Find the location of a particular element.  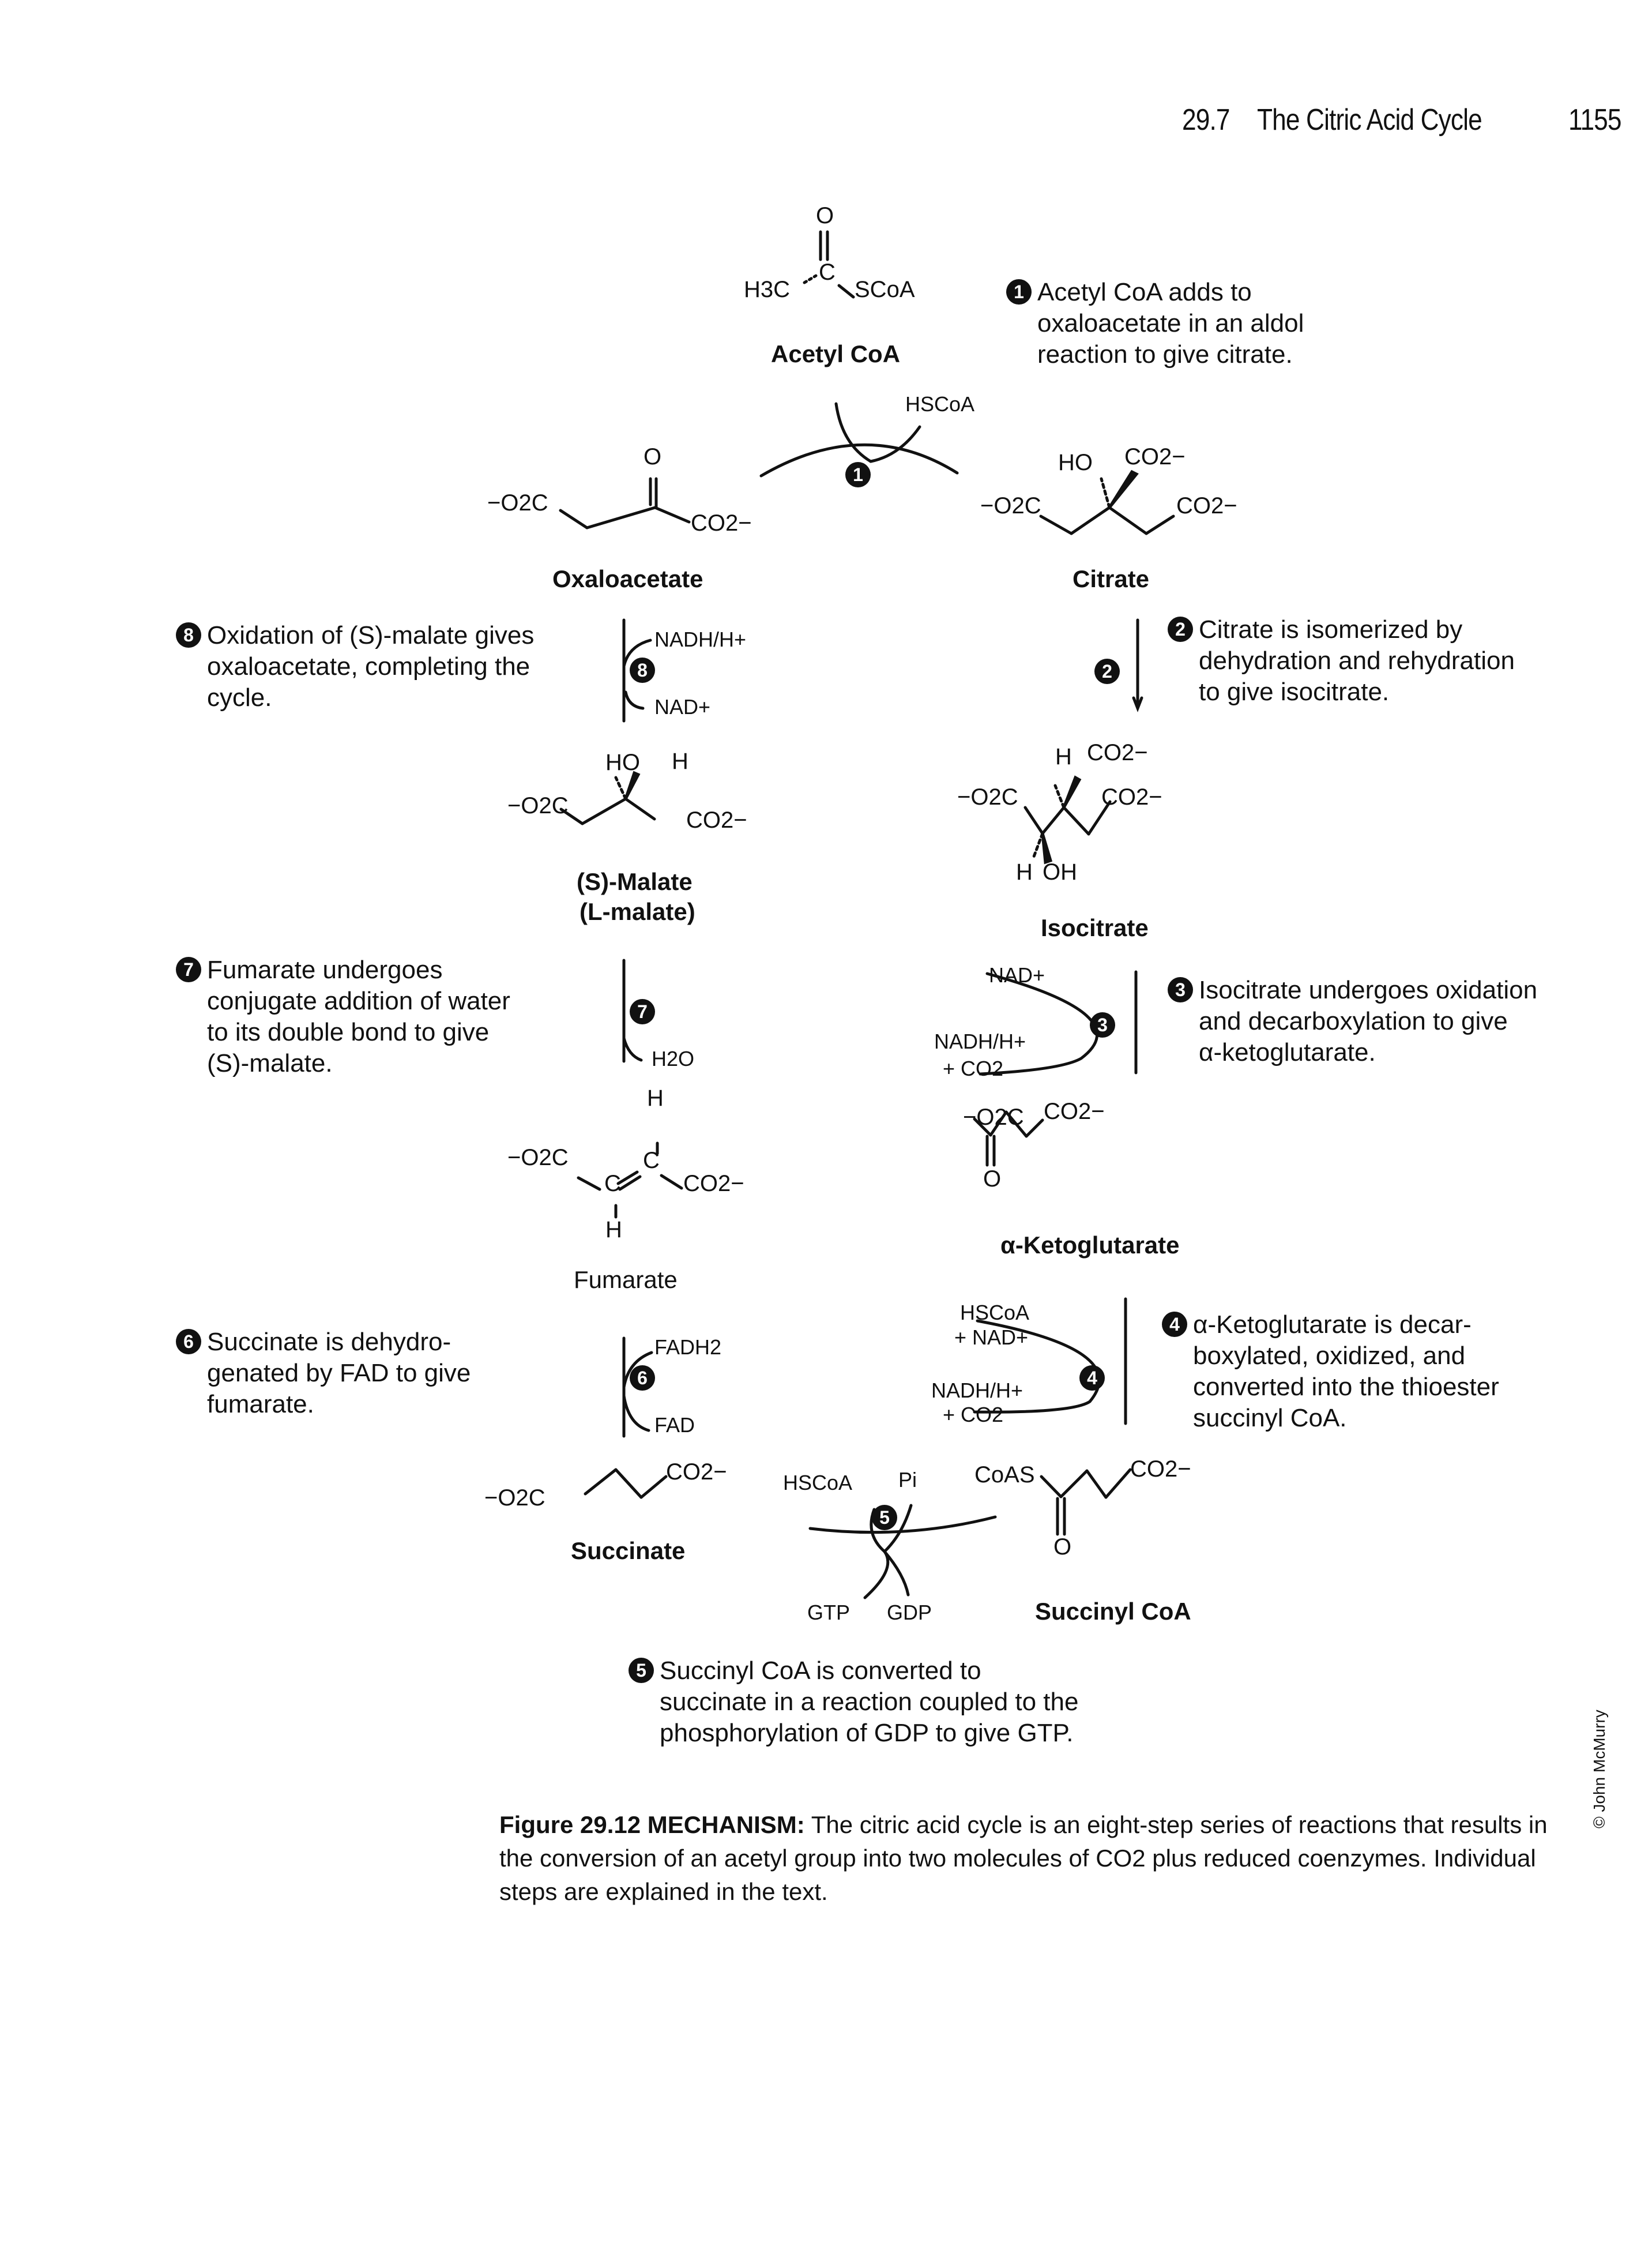

step4-hscoa: HSCoA is located at coordinates (995, 1312).